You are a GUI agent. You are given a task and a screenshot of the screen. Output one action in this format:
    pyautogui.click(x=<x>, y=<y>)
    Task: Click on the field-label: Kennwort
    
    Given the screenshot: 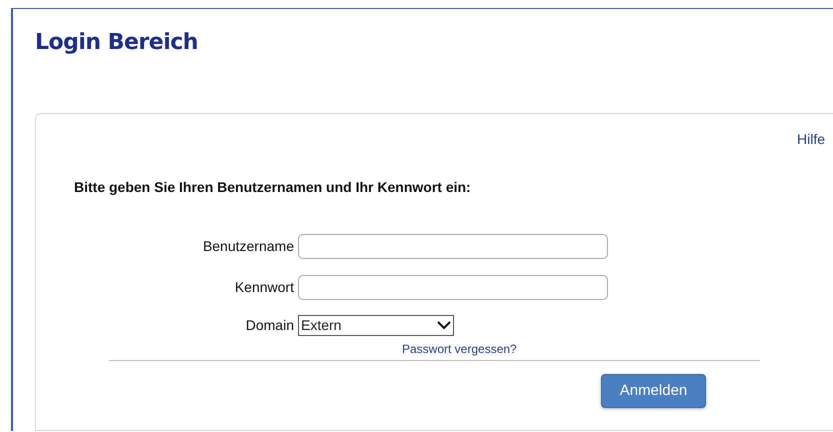 What is the action you would take?
    pyautogui.click(x=264, y=287)
    